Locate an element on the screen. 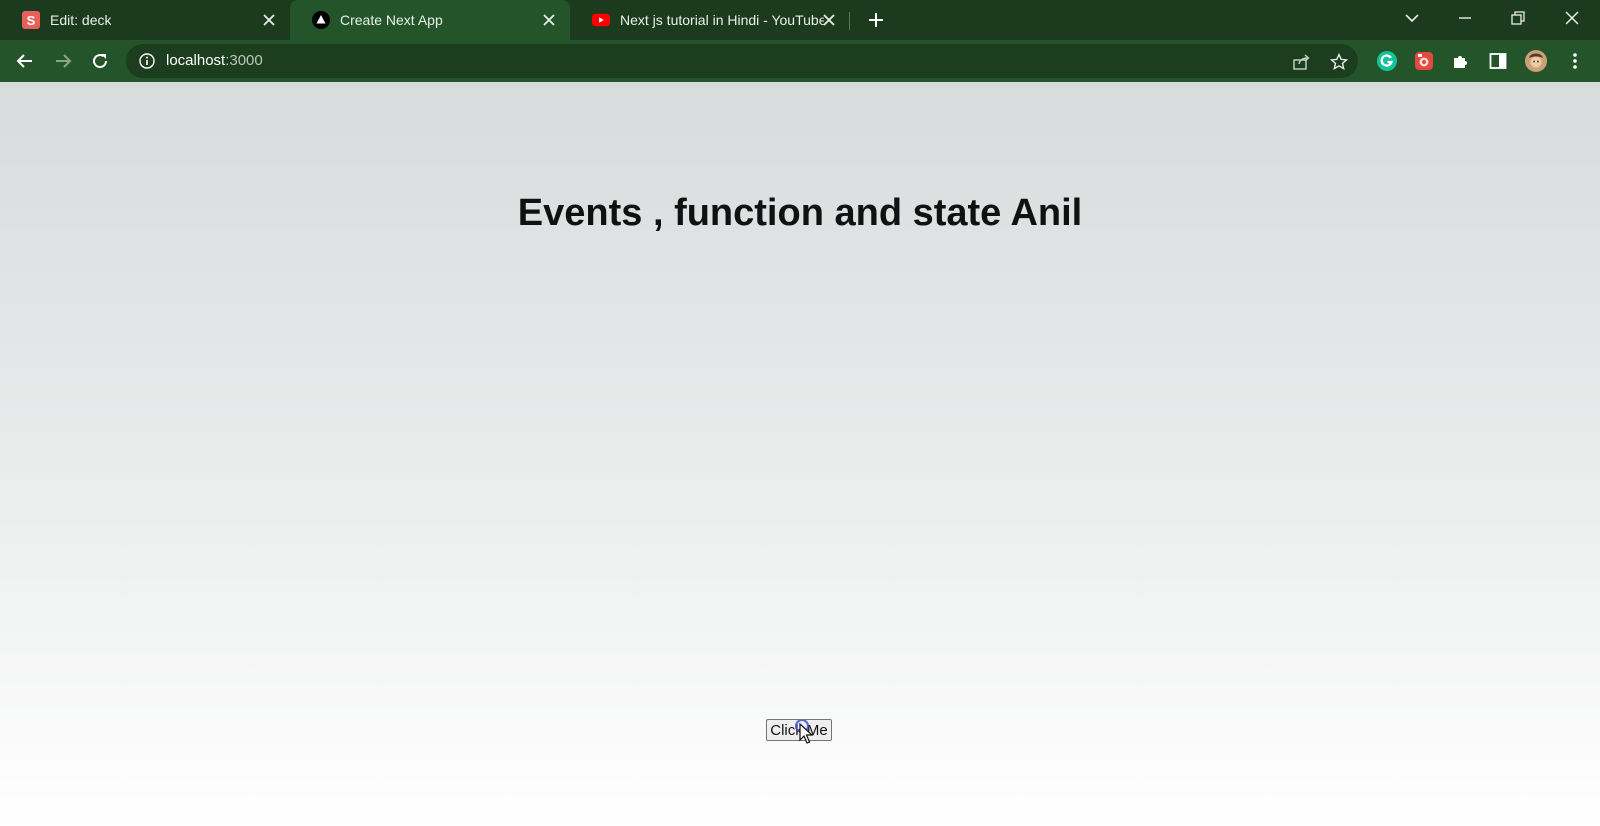 The width and height of the screenshot is (1600, 826). tab-create-next-app: Create Next App is located at coordinates (430, 20).